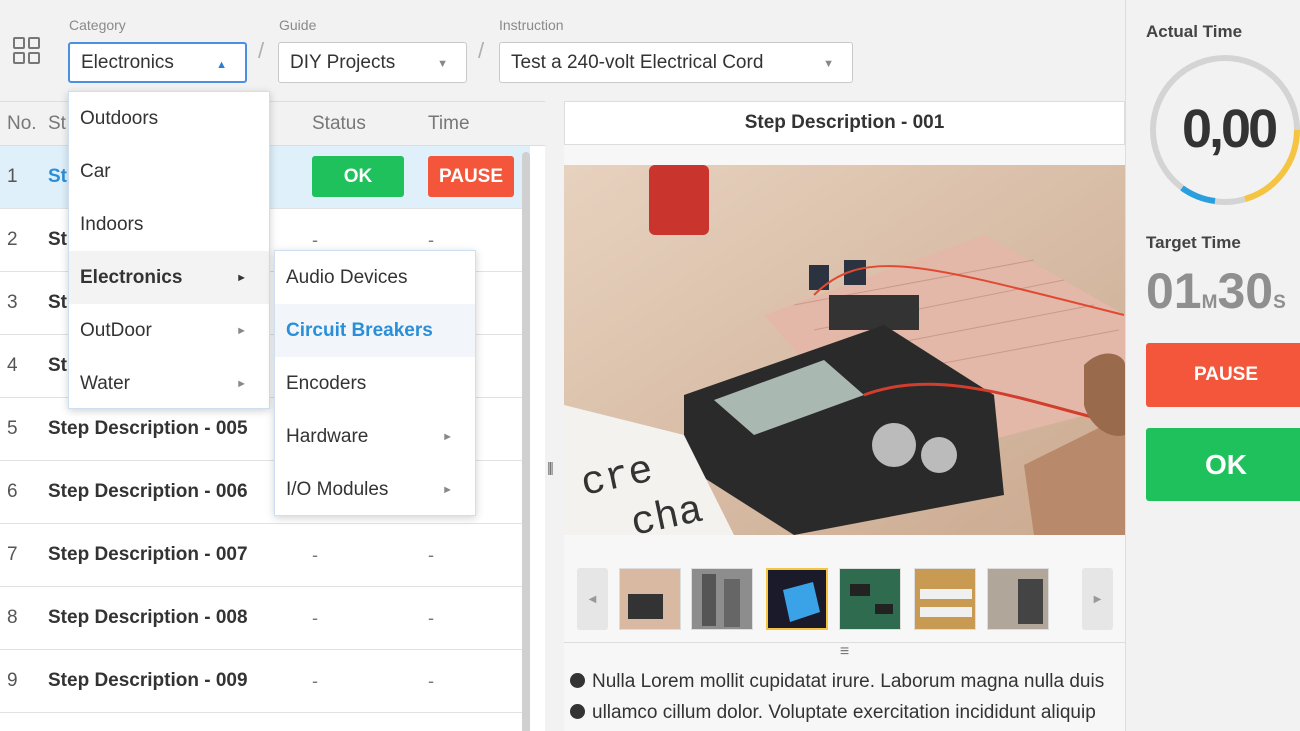  I want to click on row-number: 6, so click(12, 491).